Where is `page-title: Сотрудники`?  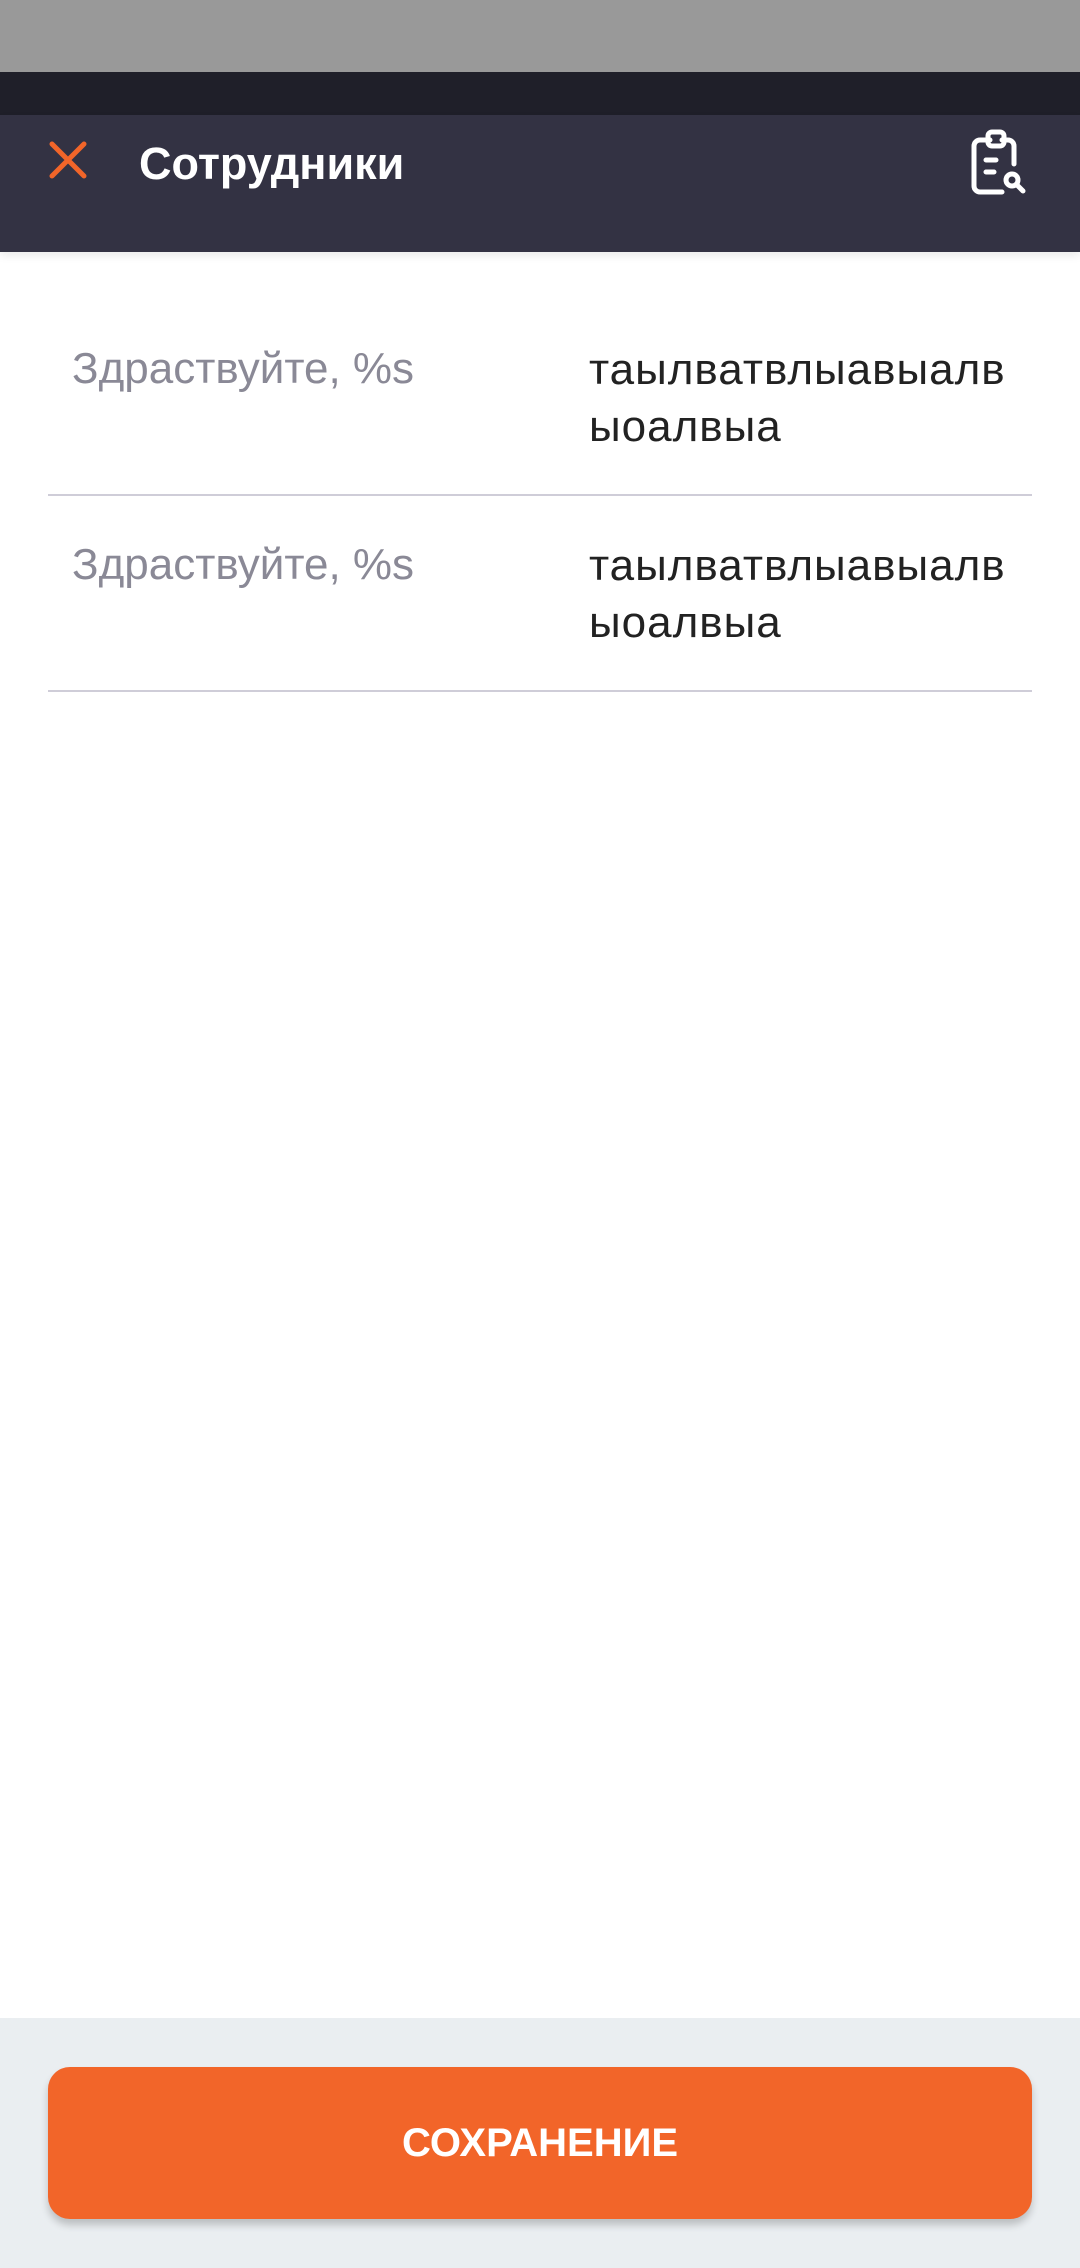
page-title: Сотрудники is located at coordinates (272, 163).